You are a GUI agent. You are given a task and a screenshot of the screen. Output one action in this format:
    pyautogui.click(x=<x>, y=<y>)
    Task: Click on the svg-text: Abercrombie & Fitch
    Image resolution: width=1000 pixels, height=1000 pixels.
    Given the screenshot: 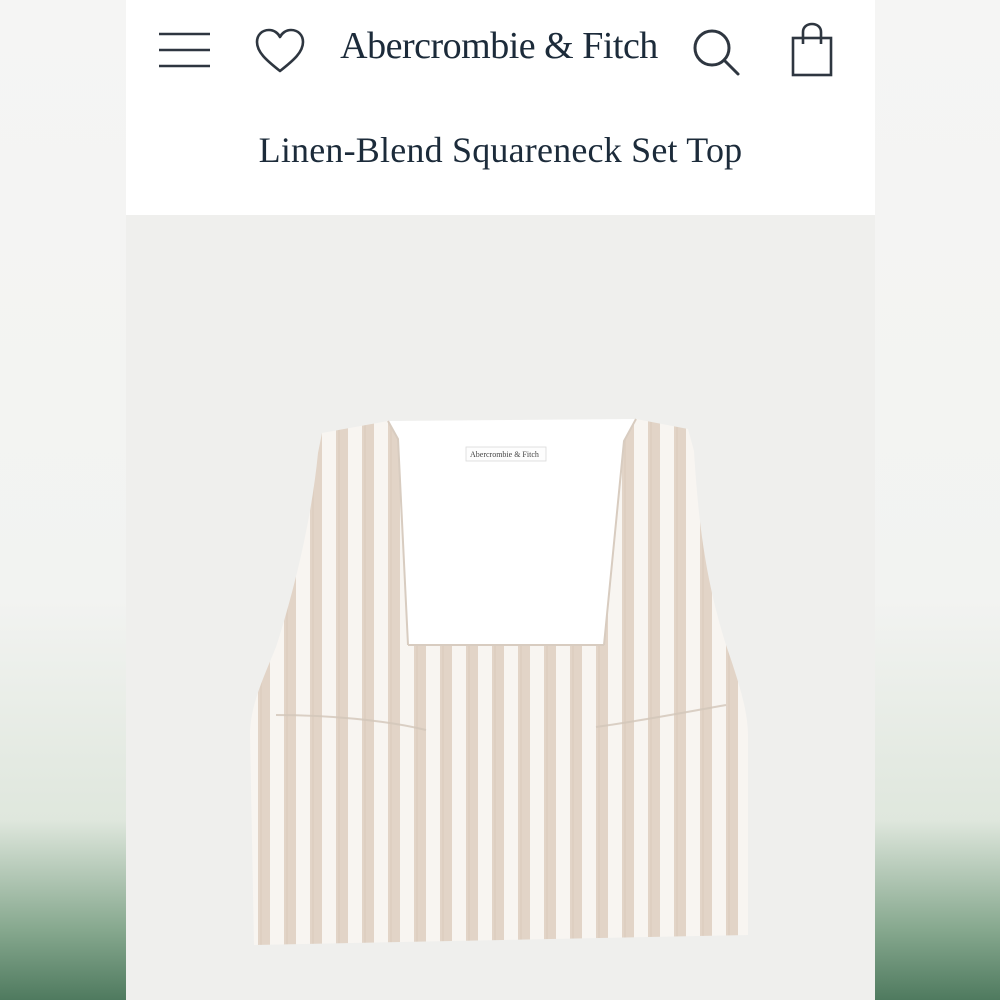 What is the action you would take?
    pyautogui.click(x=504, y=454)
    